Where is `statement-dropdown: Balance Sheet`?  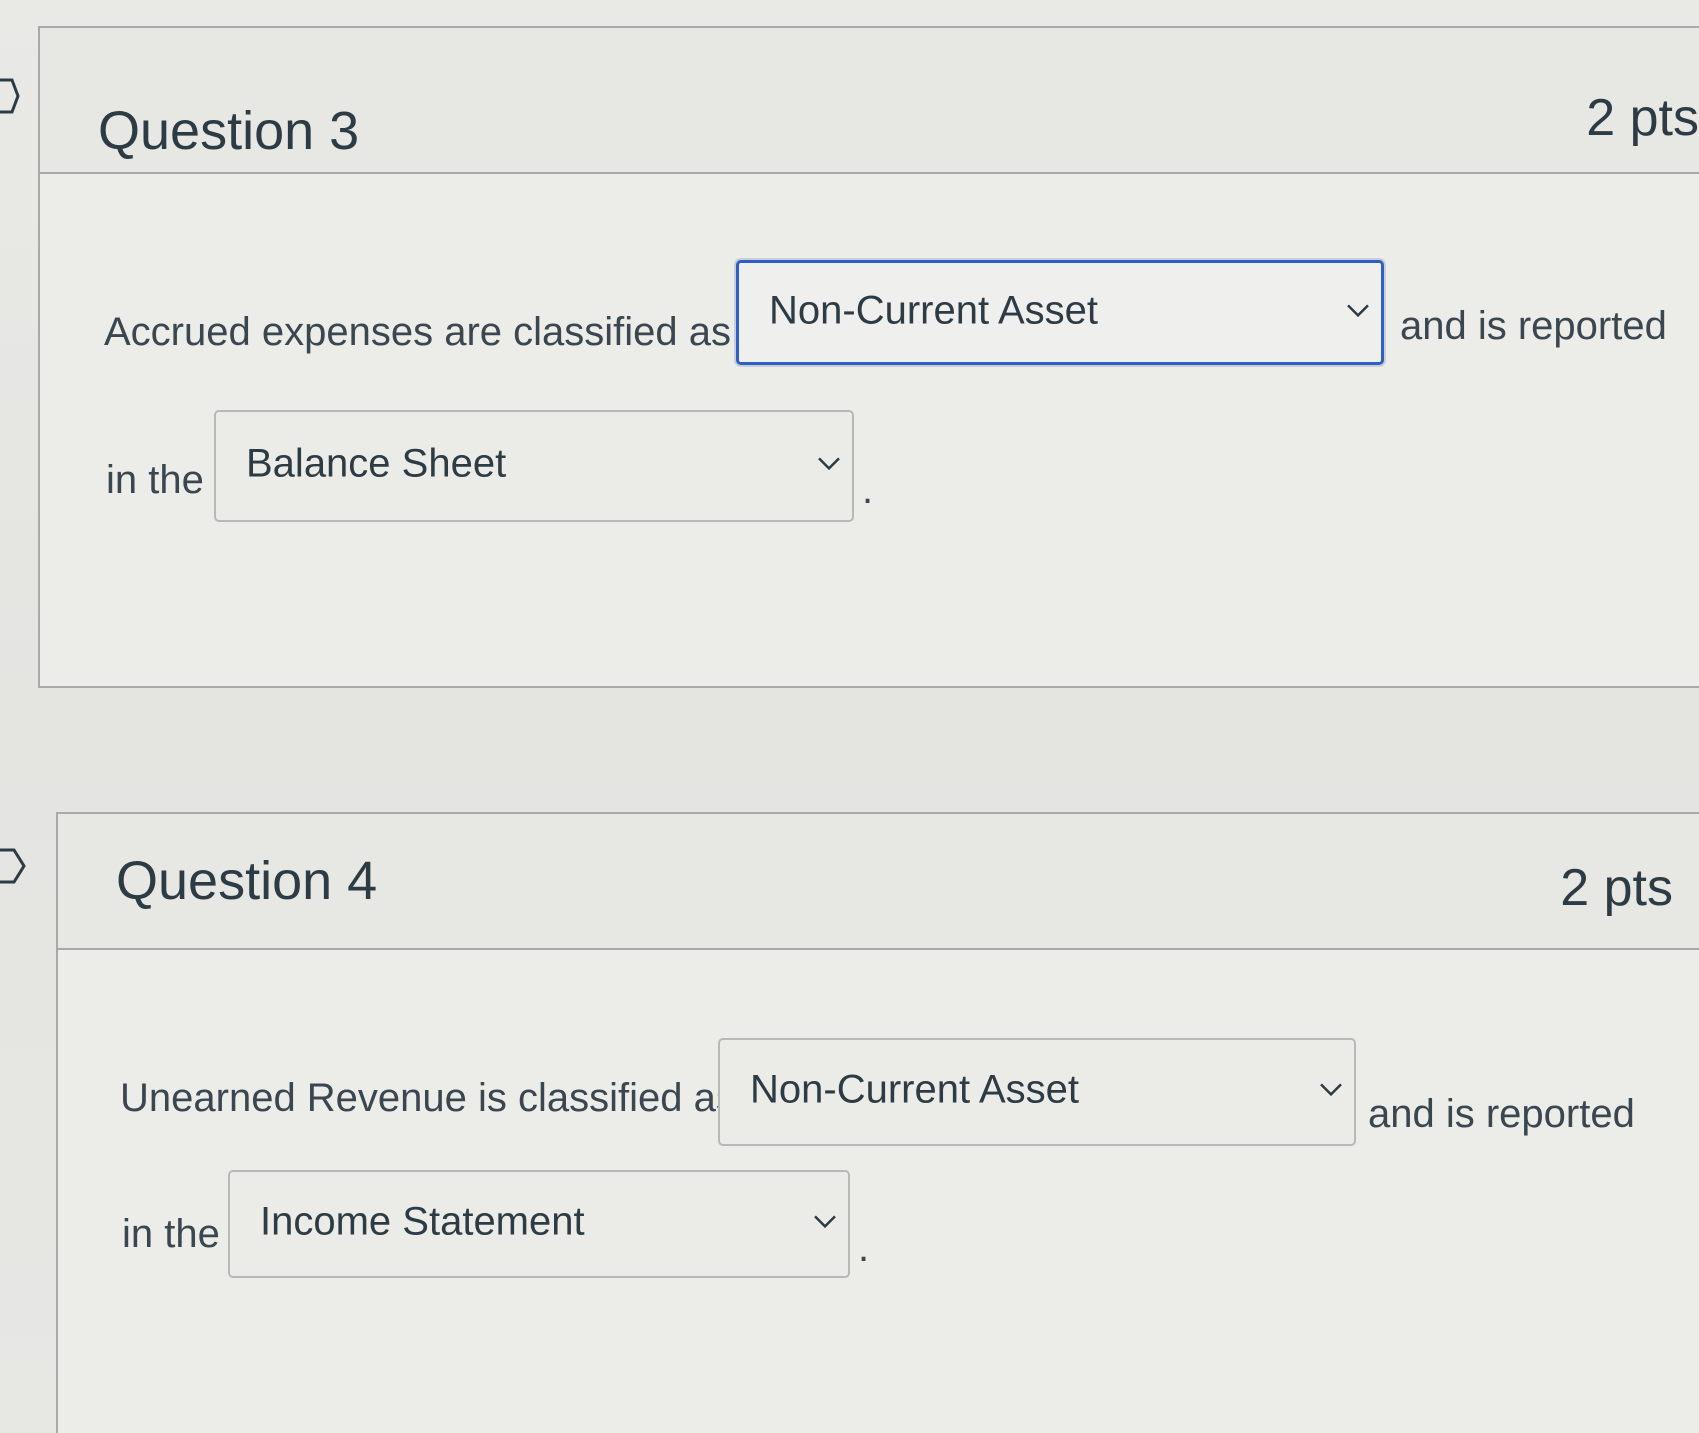 statement-dropdown: Balance Sheet is located at coordinates (534, 466).